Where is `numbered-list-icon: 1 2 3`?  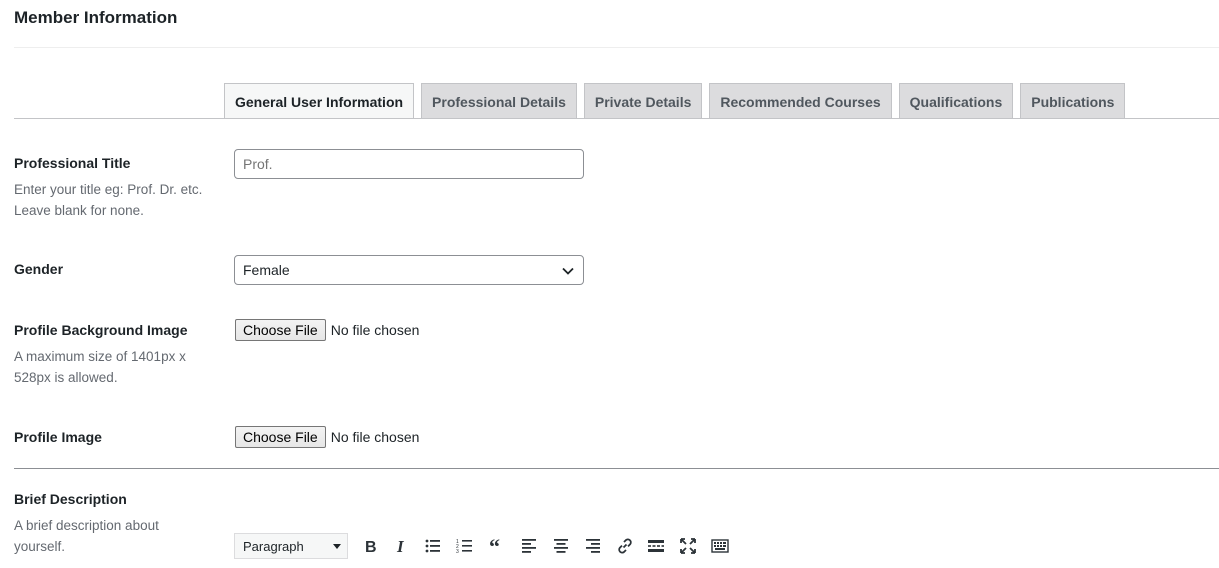 numbered-list-icon: 1 2 3 is located at coordinates (464, 547).